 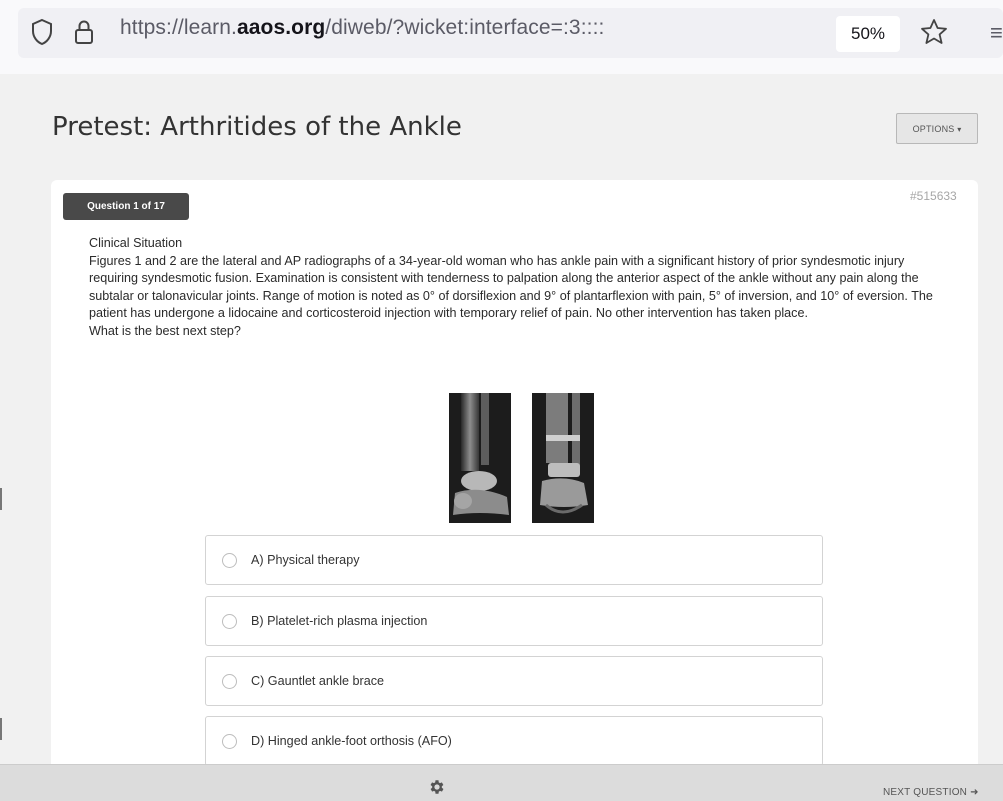 What do you see at coordinates (974, 792) in the screenshot?
I see `arrow-right-icon: ➜` at bounding box center [974, 792].